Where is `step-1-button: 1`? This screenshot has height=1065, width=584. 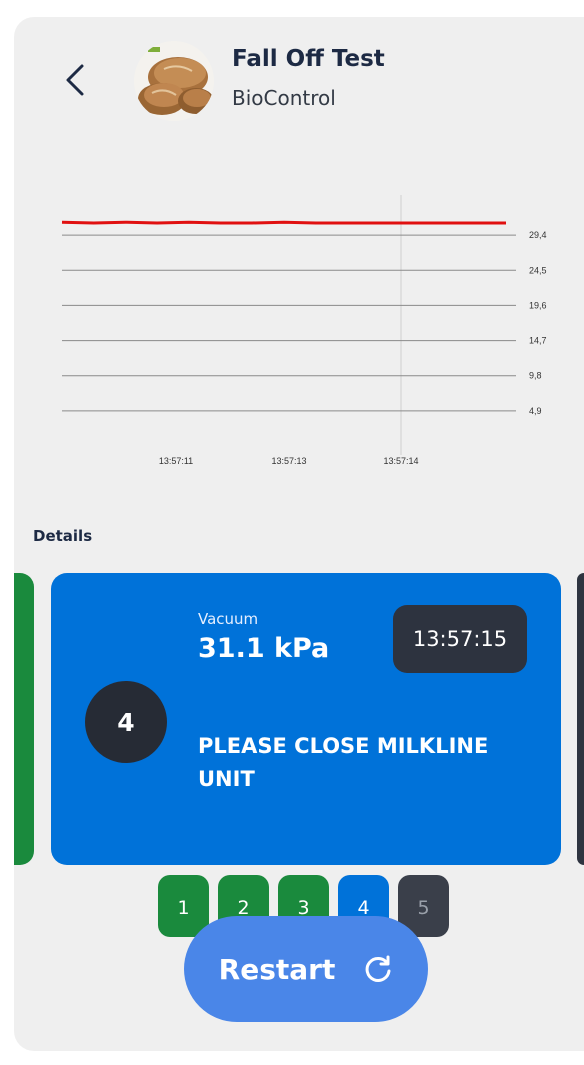
step-1-button: 1 is located at coordinates (183, 906).